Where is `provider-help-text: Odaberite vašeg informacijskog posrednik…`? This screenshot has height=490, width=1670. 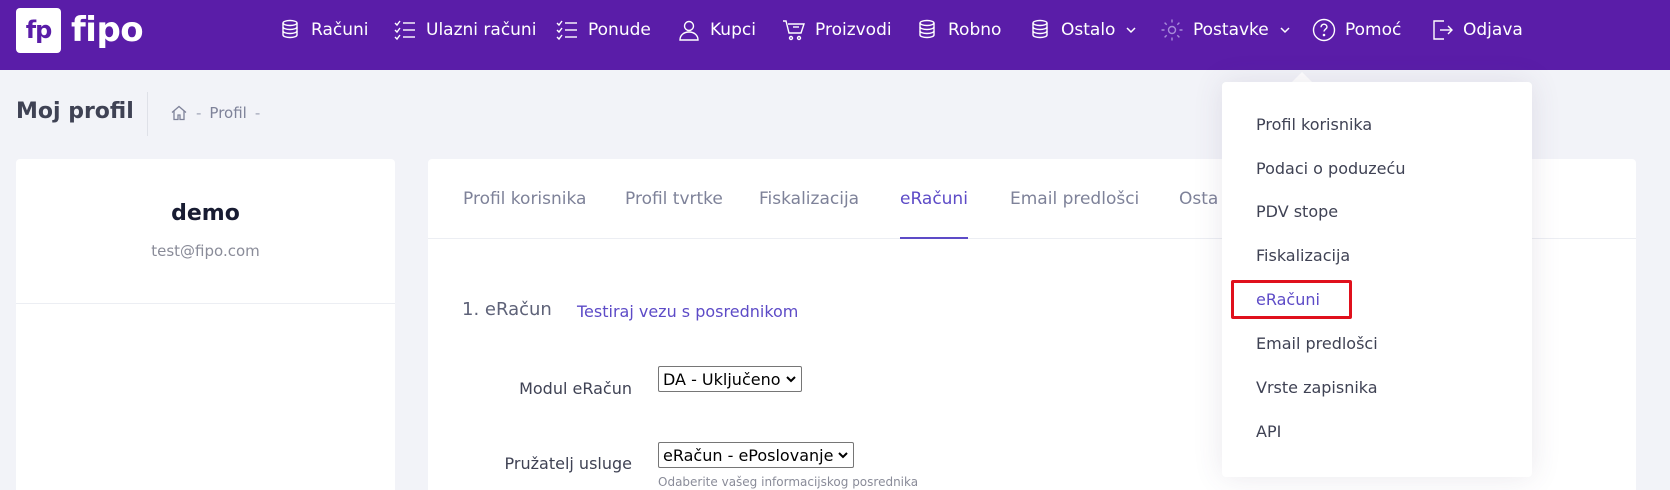 provider-help-text: Odaberite vašeg informacijskog posrednik… is located at coordinates (788, 482).